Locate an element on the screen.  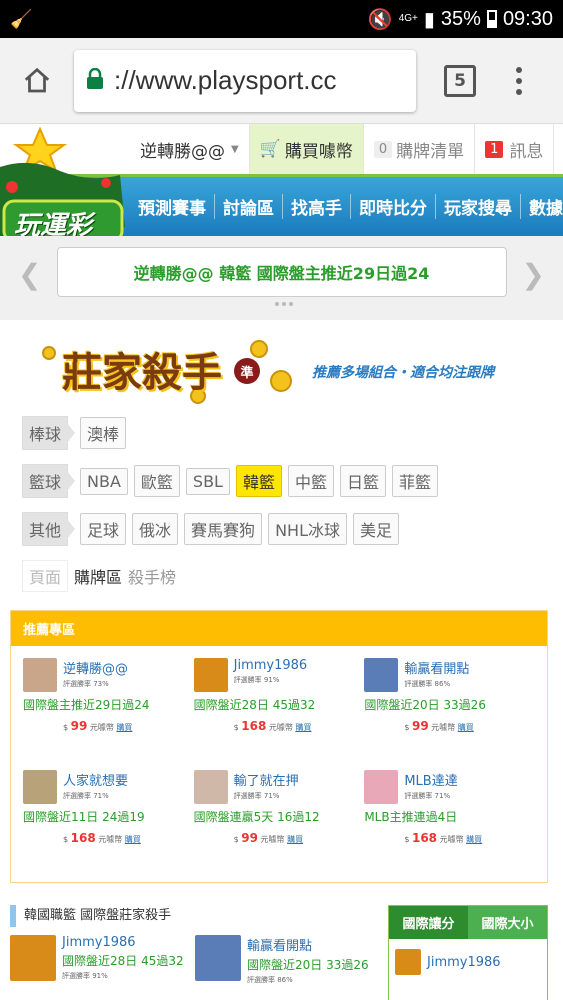
recommend-card: 逆轉勝@@ 評選勝率 73% 國際盤主推近29日過24 $ 99 元噱幣 購買 is located at coordinates (108, 714).